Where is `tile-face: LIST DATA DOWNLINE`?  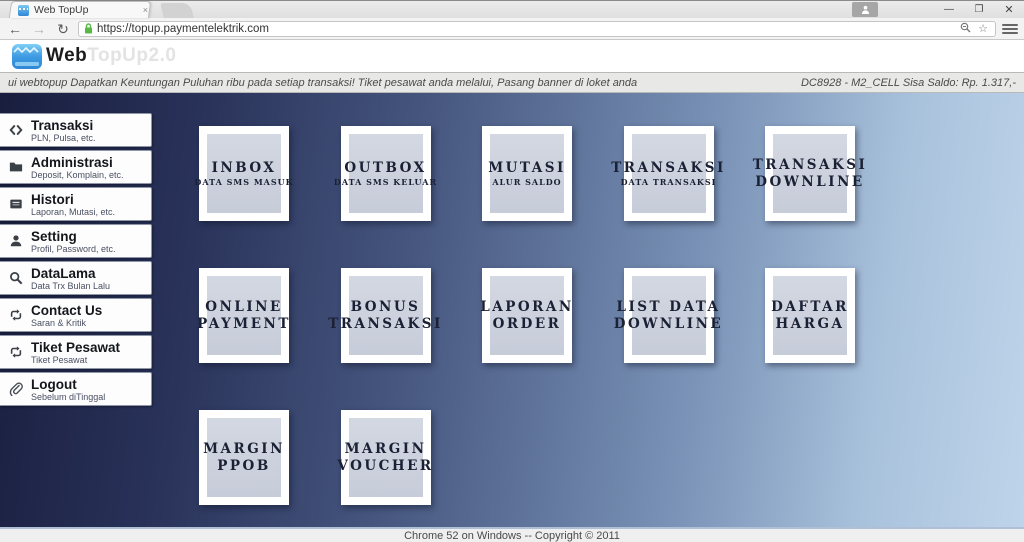 tile-face: LIST DATA DOWNLINE is located at coordinates (667, 315).